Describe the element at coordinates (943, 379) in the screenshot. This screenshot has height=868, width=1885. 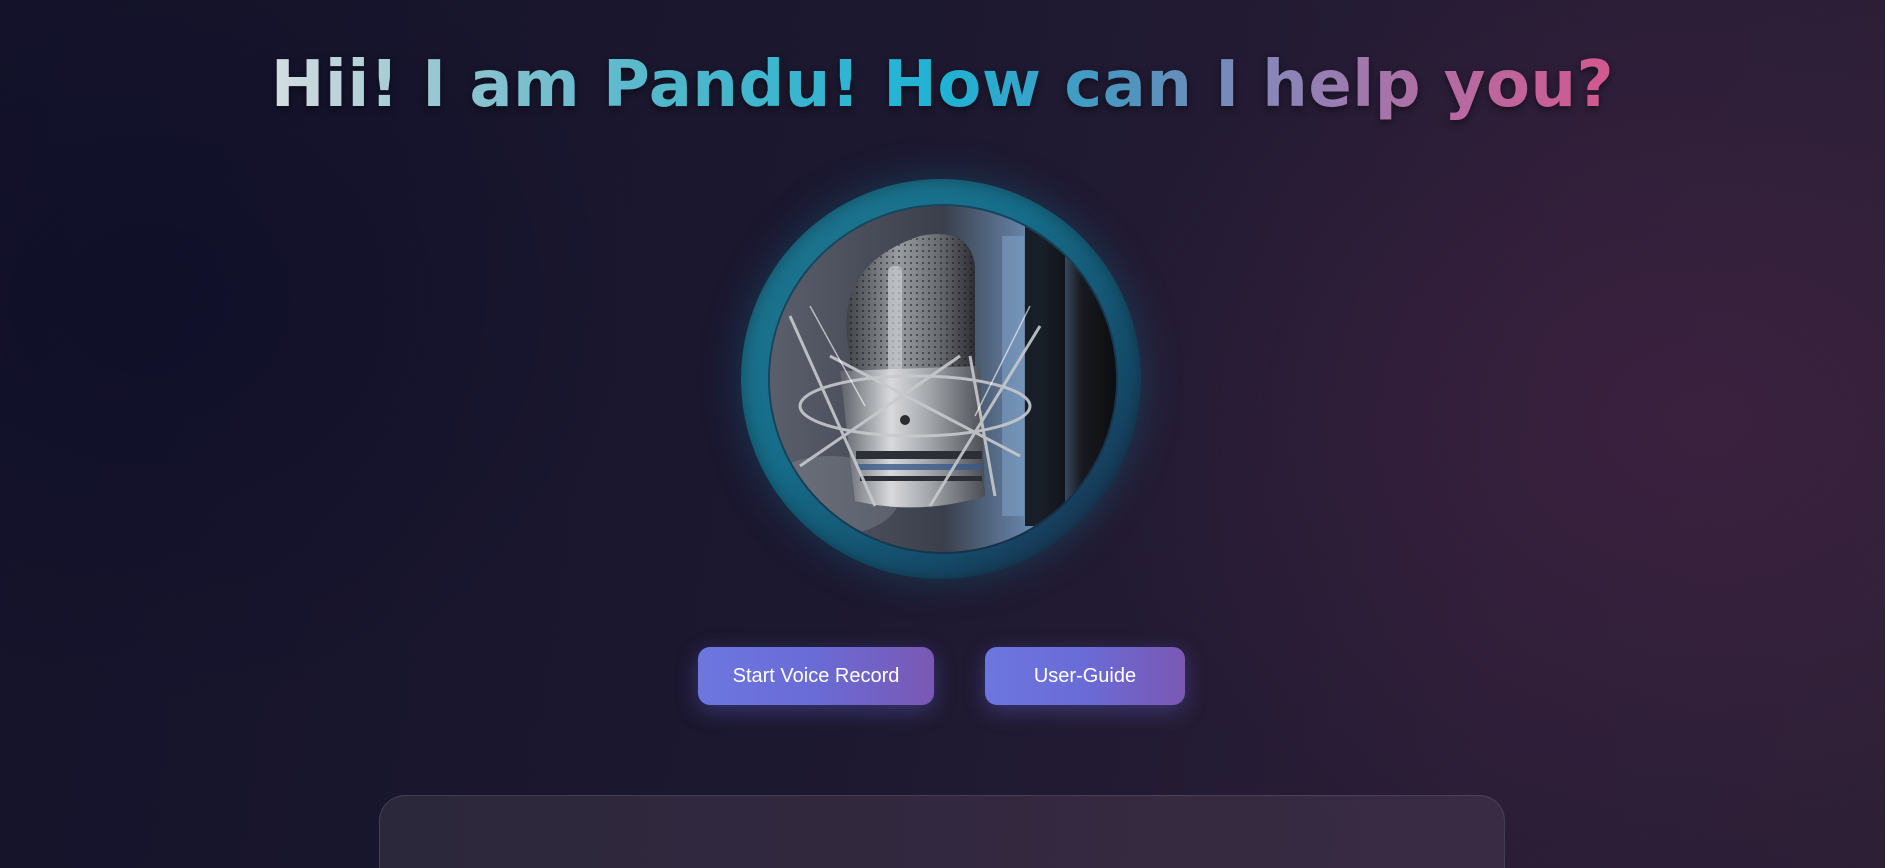
I see `microphone-icon` at that location.